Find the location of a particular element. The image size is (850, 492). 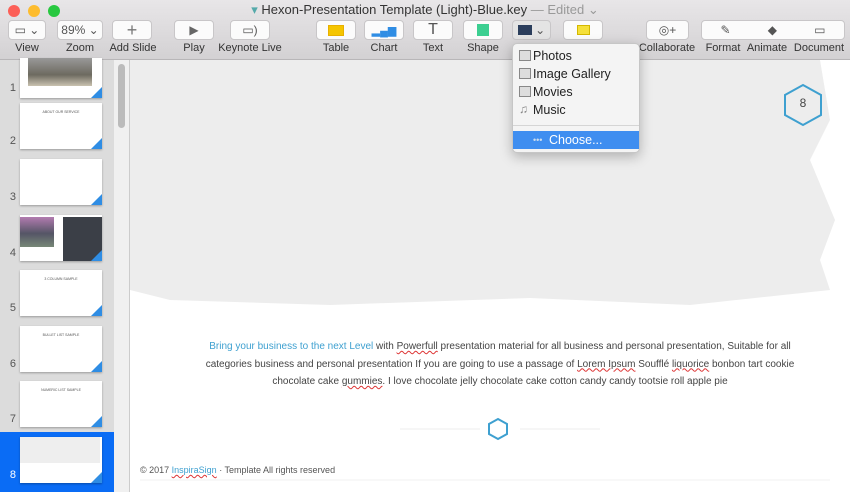

footer-rights: · Template All rights reserved is located at coordinates (276, 470).